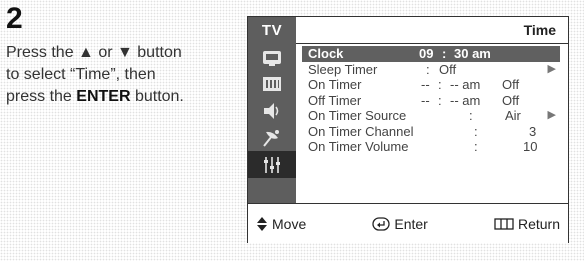 This screenshot has width=584, height=261. What do you see at coordinates (431, 132) in the screenshot?
I see `menu-row-on-timer-channel: On Timer Channel : 3` at bounding box center [431, 132].